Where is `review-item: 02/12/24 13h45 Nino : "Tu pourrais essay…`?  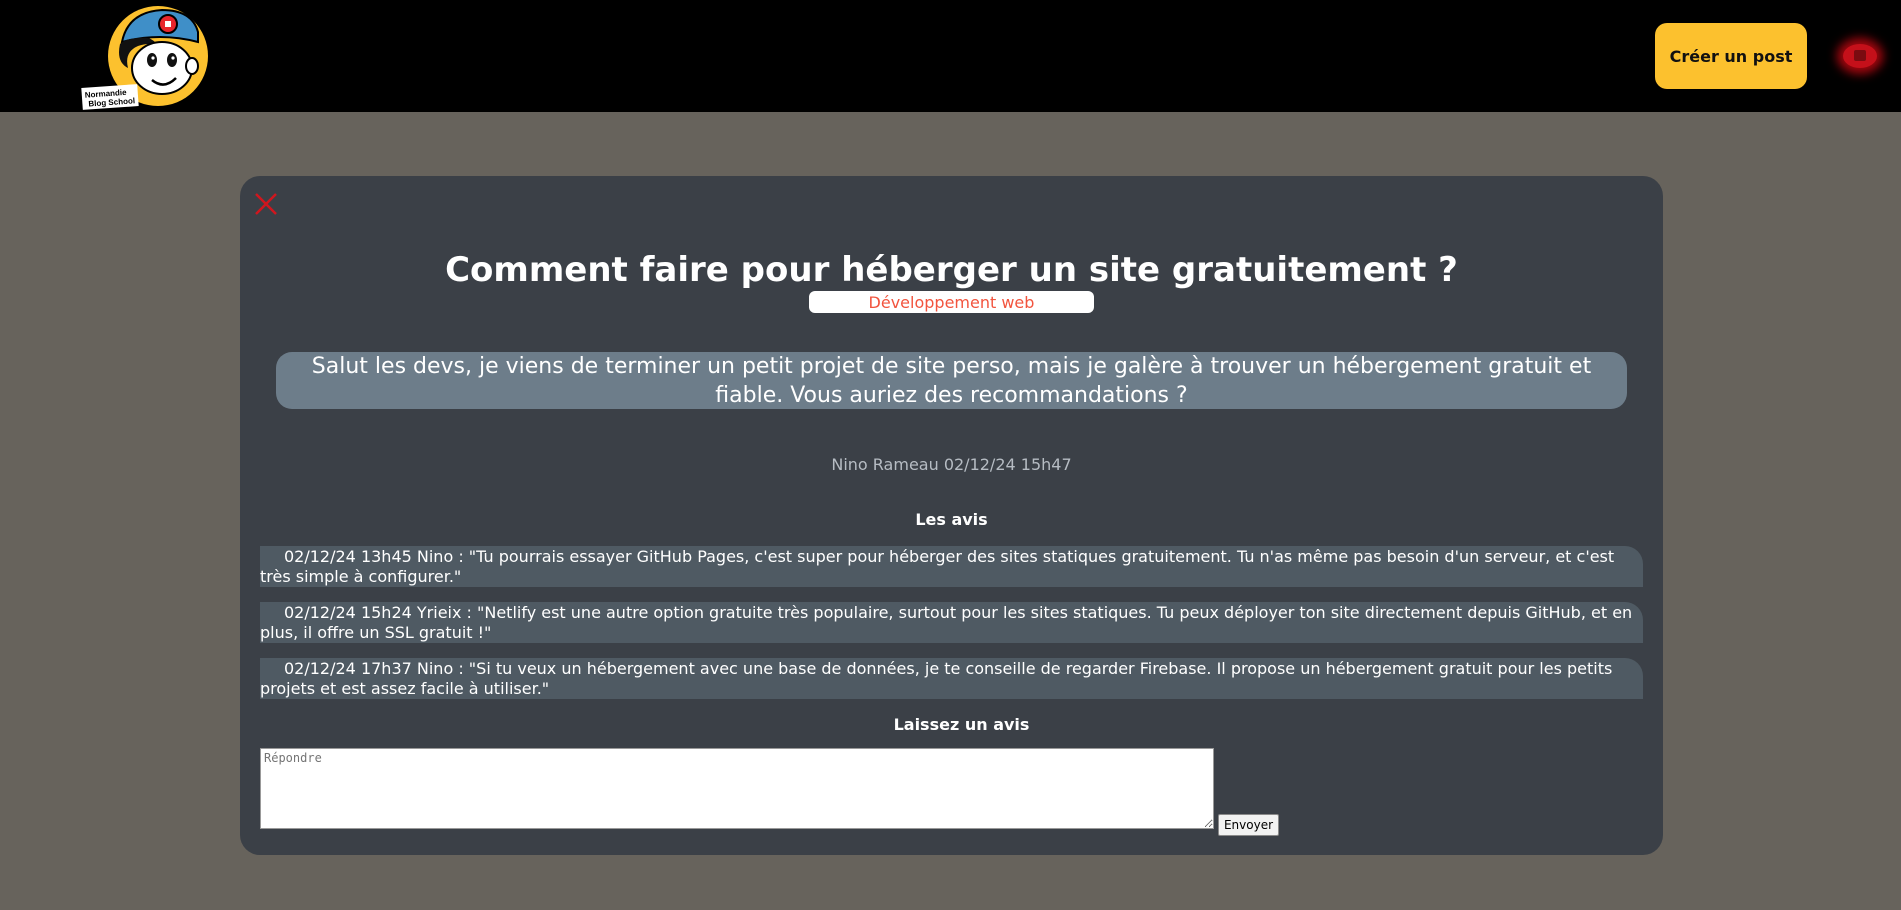 review-item: 02/12/24 13h45 Nino : "Tu pourrais essay… is located at coordinates (951, 566).